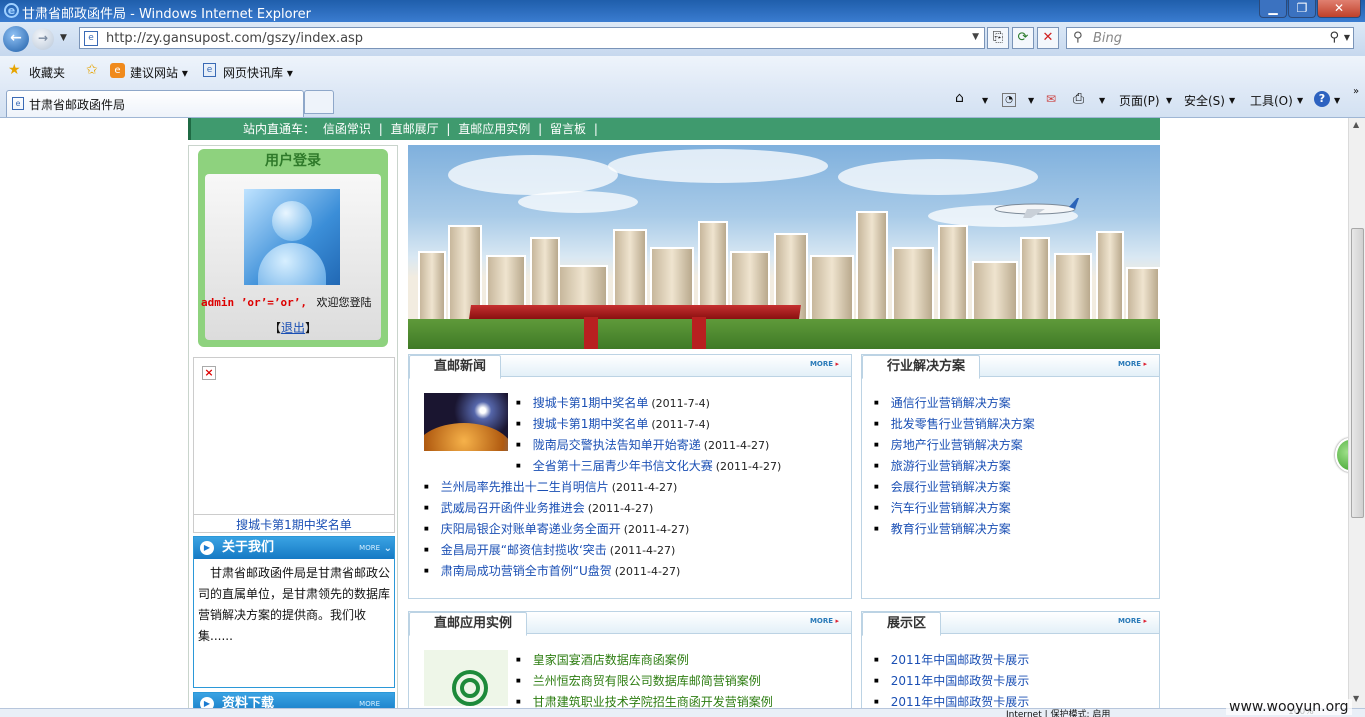 This screenshot has height=717, width=1365. I want to click on sitenav-link-gallery: 直邮展厅, so click(415, 129).